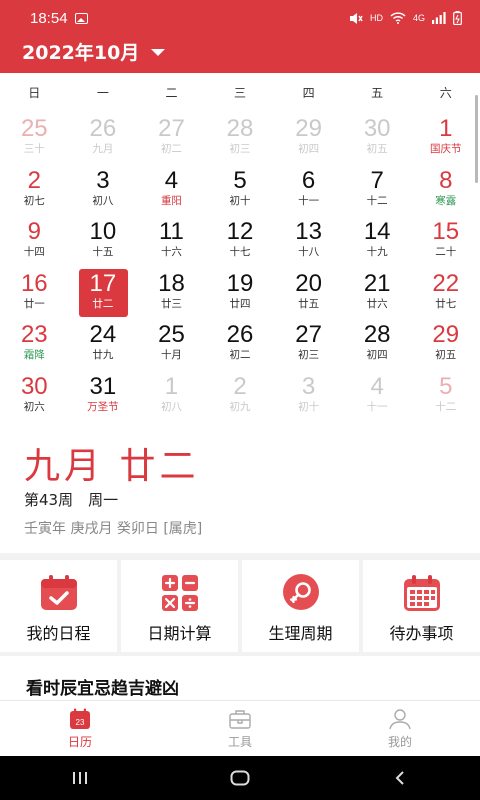  I want to click on calendar-day: 27 初三, so click(308, 345).